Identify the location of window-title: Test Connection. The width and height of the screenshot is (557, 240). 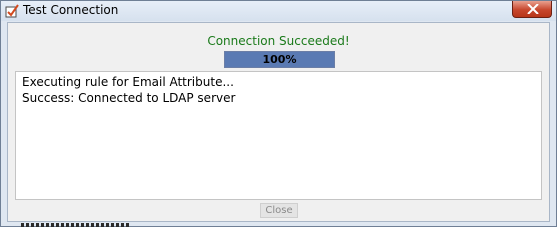
(71, 10).